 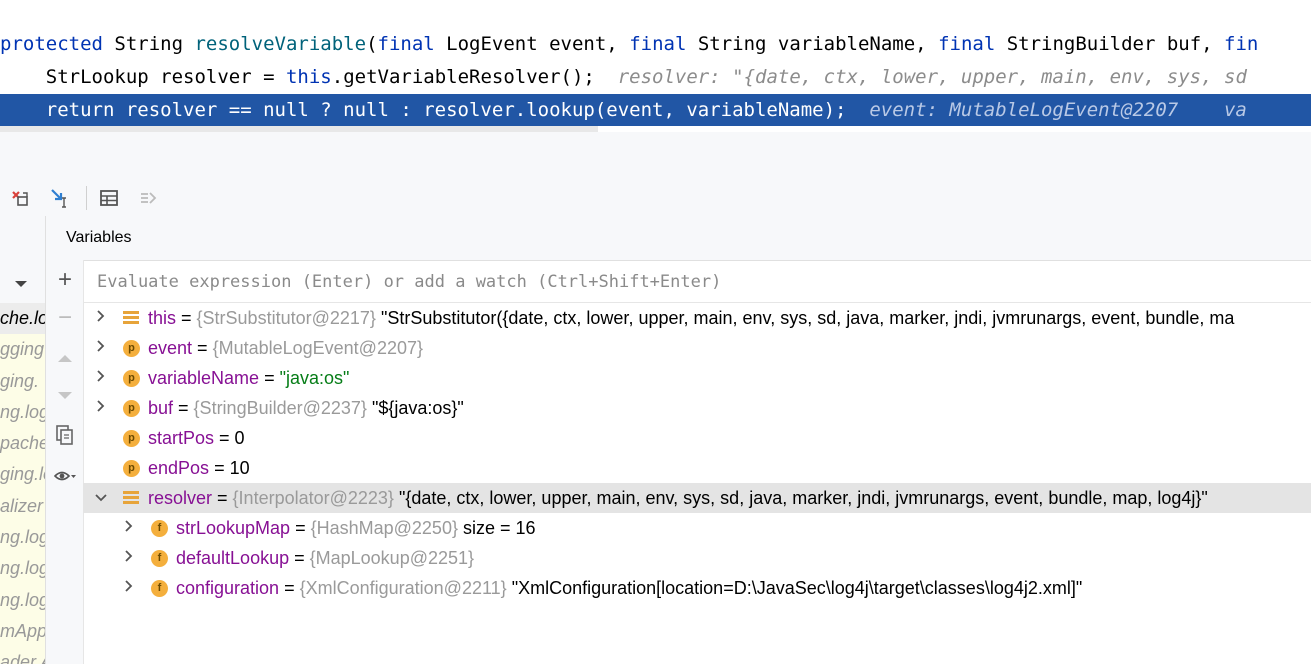 I want to click on variable-name: strLookupMap, so click(x=233, y=528).